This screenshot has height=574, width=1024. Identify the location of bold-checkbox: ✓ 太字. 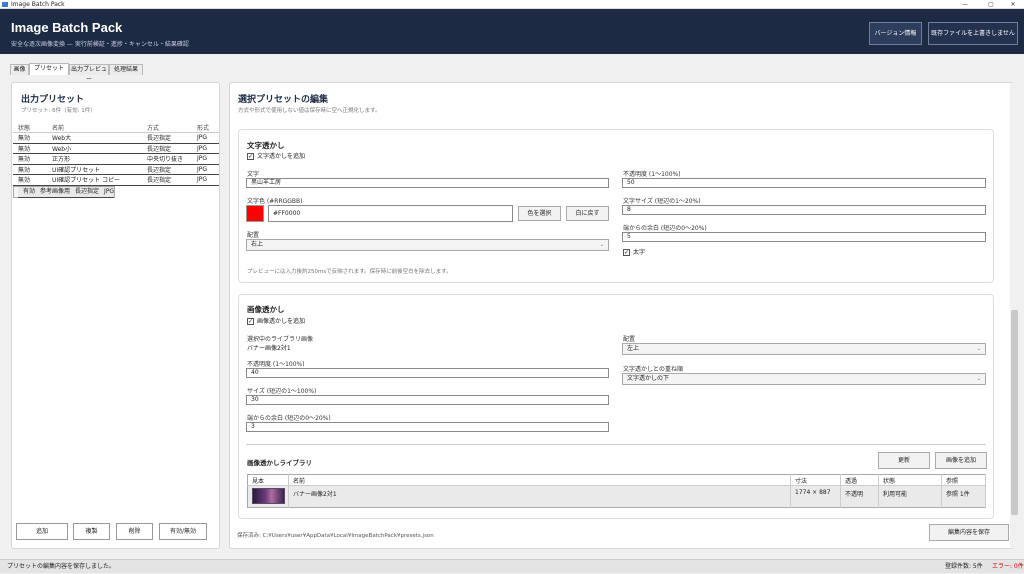
(634, 253).